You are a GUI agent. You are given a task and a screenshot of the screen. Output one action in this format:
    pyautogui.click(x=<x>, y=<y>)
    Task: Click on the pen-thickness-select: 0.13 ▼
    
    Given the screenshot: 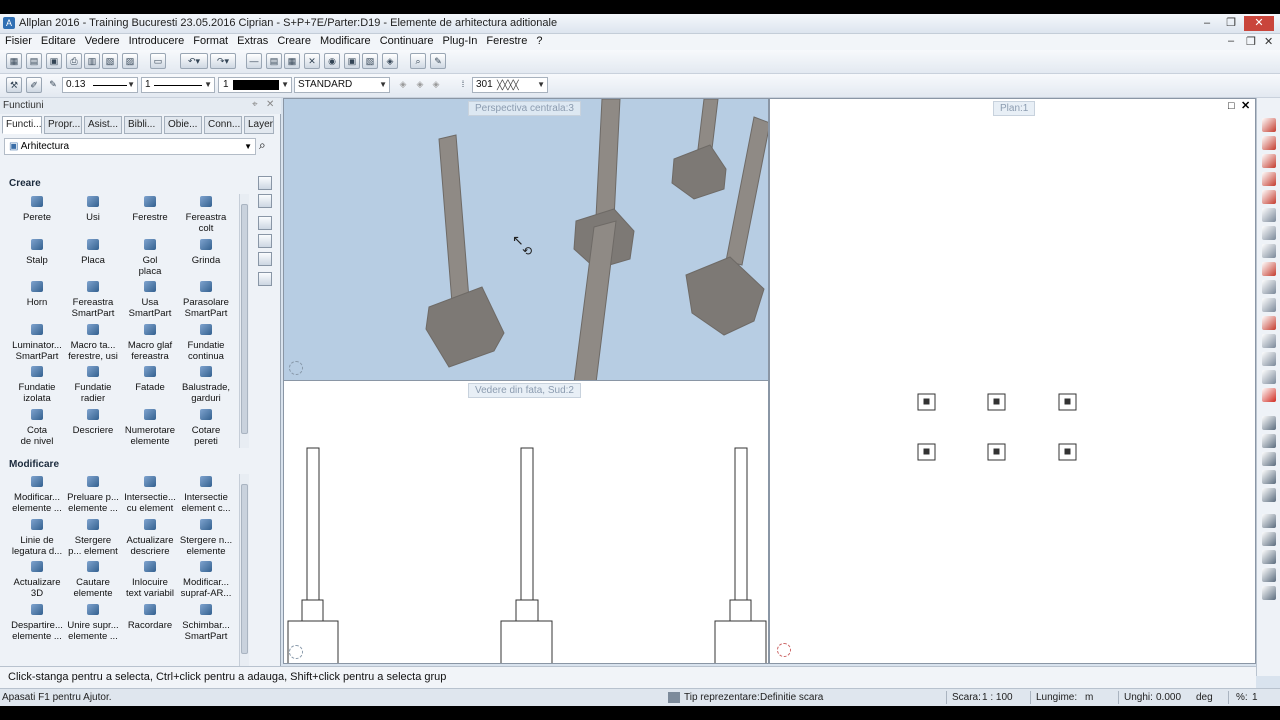 What is the action you would take?
    pyautogui.click(x=100, y=85)
    